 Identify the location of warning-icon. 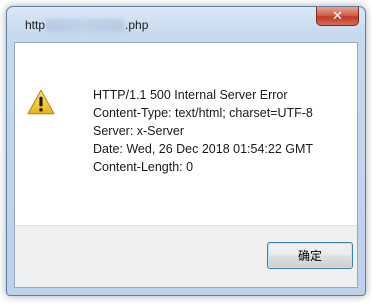
(41, 102).